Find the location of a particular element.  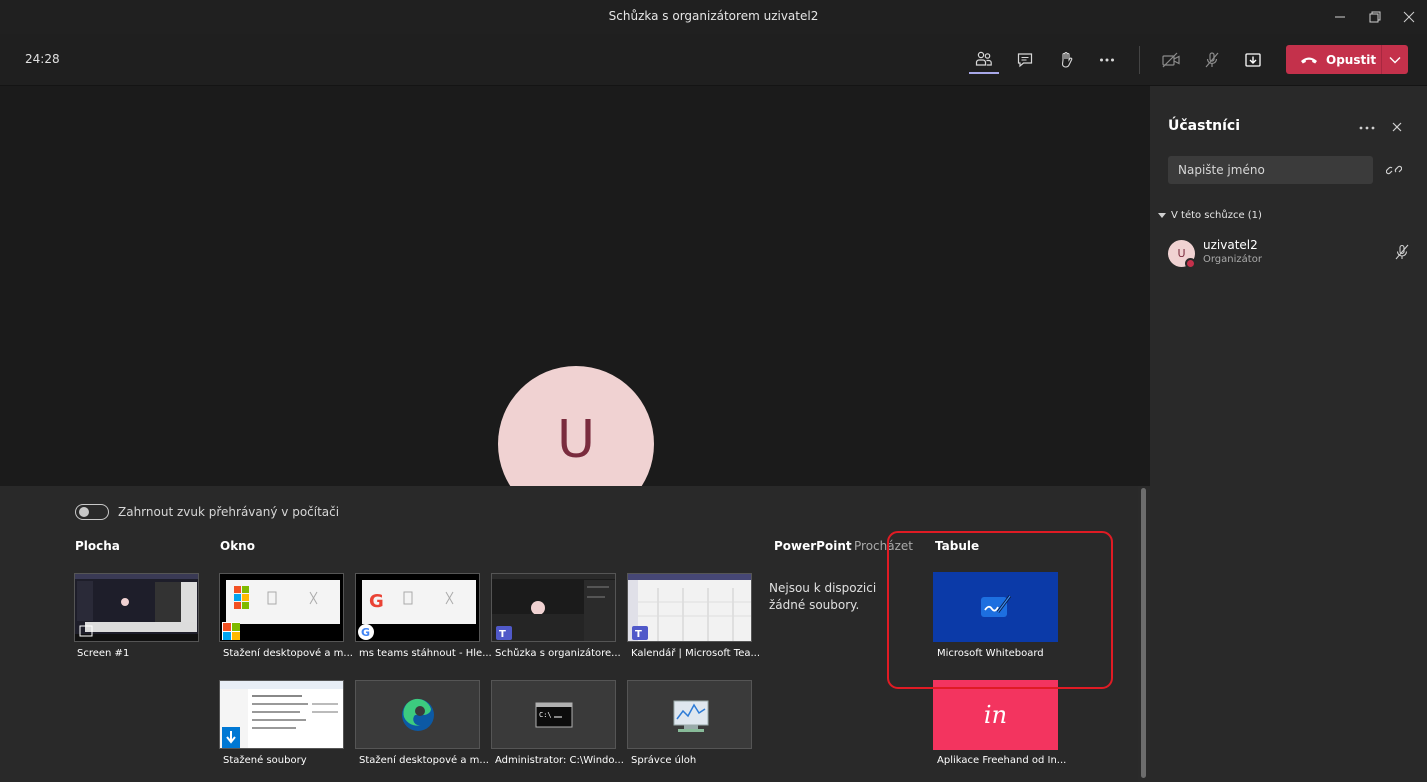

raise-hand-button is located at coordinates (1066, 60).